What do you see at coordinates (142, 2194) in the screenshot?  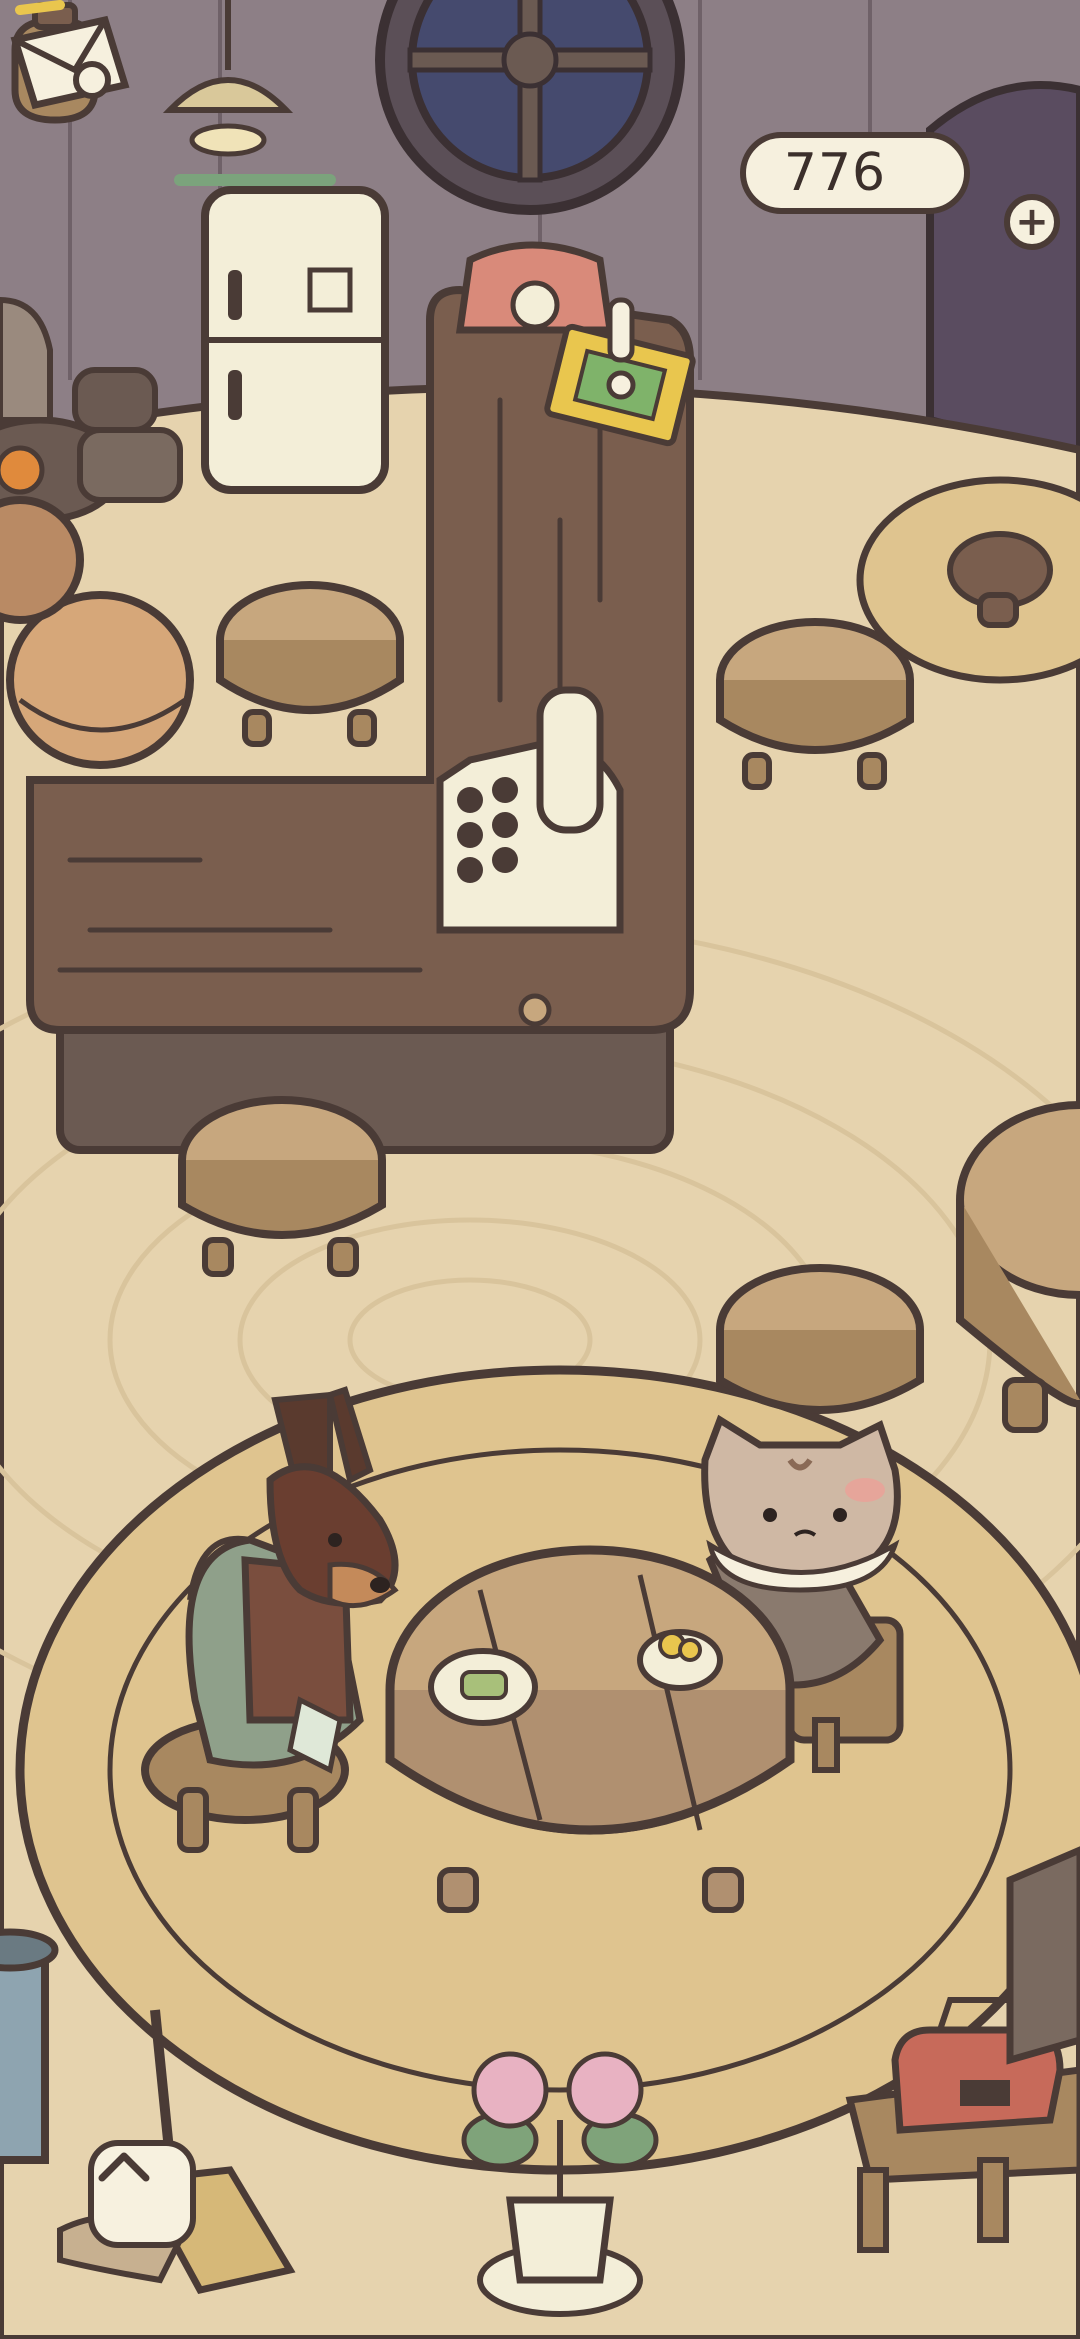 I see `expand-menu-button` at bounding box center [142, 2194].